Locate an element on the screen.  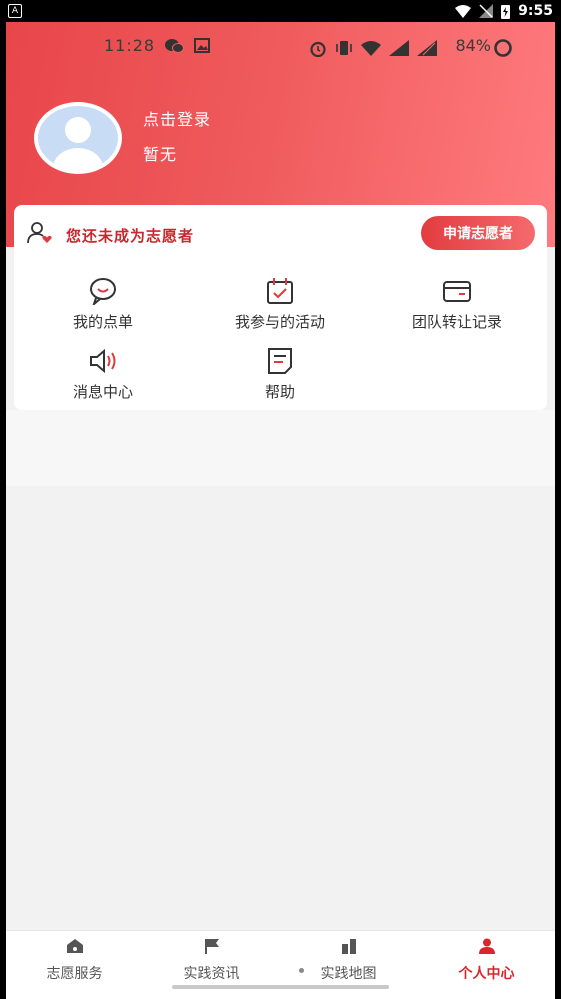
home-indicator is located at coordinates (280, 987).